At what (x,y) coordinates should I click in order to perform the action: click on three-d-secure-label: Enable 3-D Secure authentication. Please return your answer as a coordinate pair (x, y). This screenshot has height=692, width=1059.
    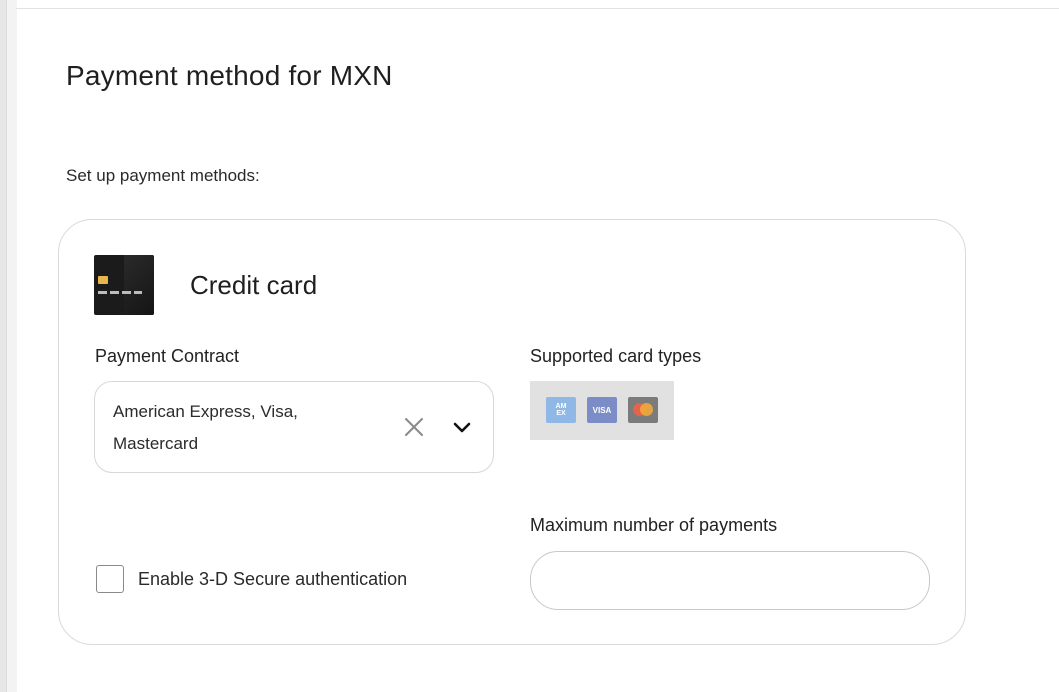
    Looking at the image, I should click on (272, 579).